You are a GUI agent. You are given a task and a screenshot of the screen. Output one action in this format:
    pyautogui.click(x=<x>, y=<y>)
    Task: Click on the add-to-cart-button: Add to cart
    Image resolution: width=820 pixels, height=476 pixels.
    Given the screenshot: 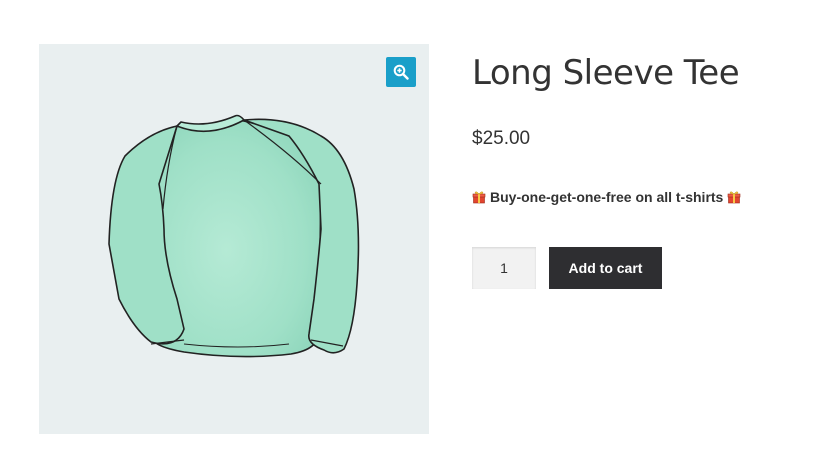 What is the action you would take?
    pyautogui.click(x=605, y=268)
    